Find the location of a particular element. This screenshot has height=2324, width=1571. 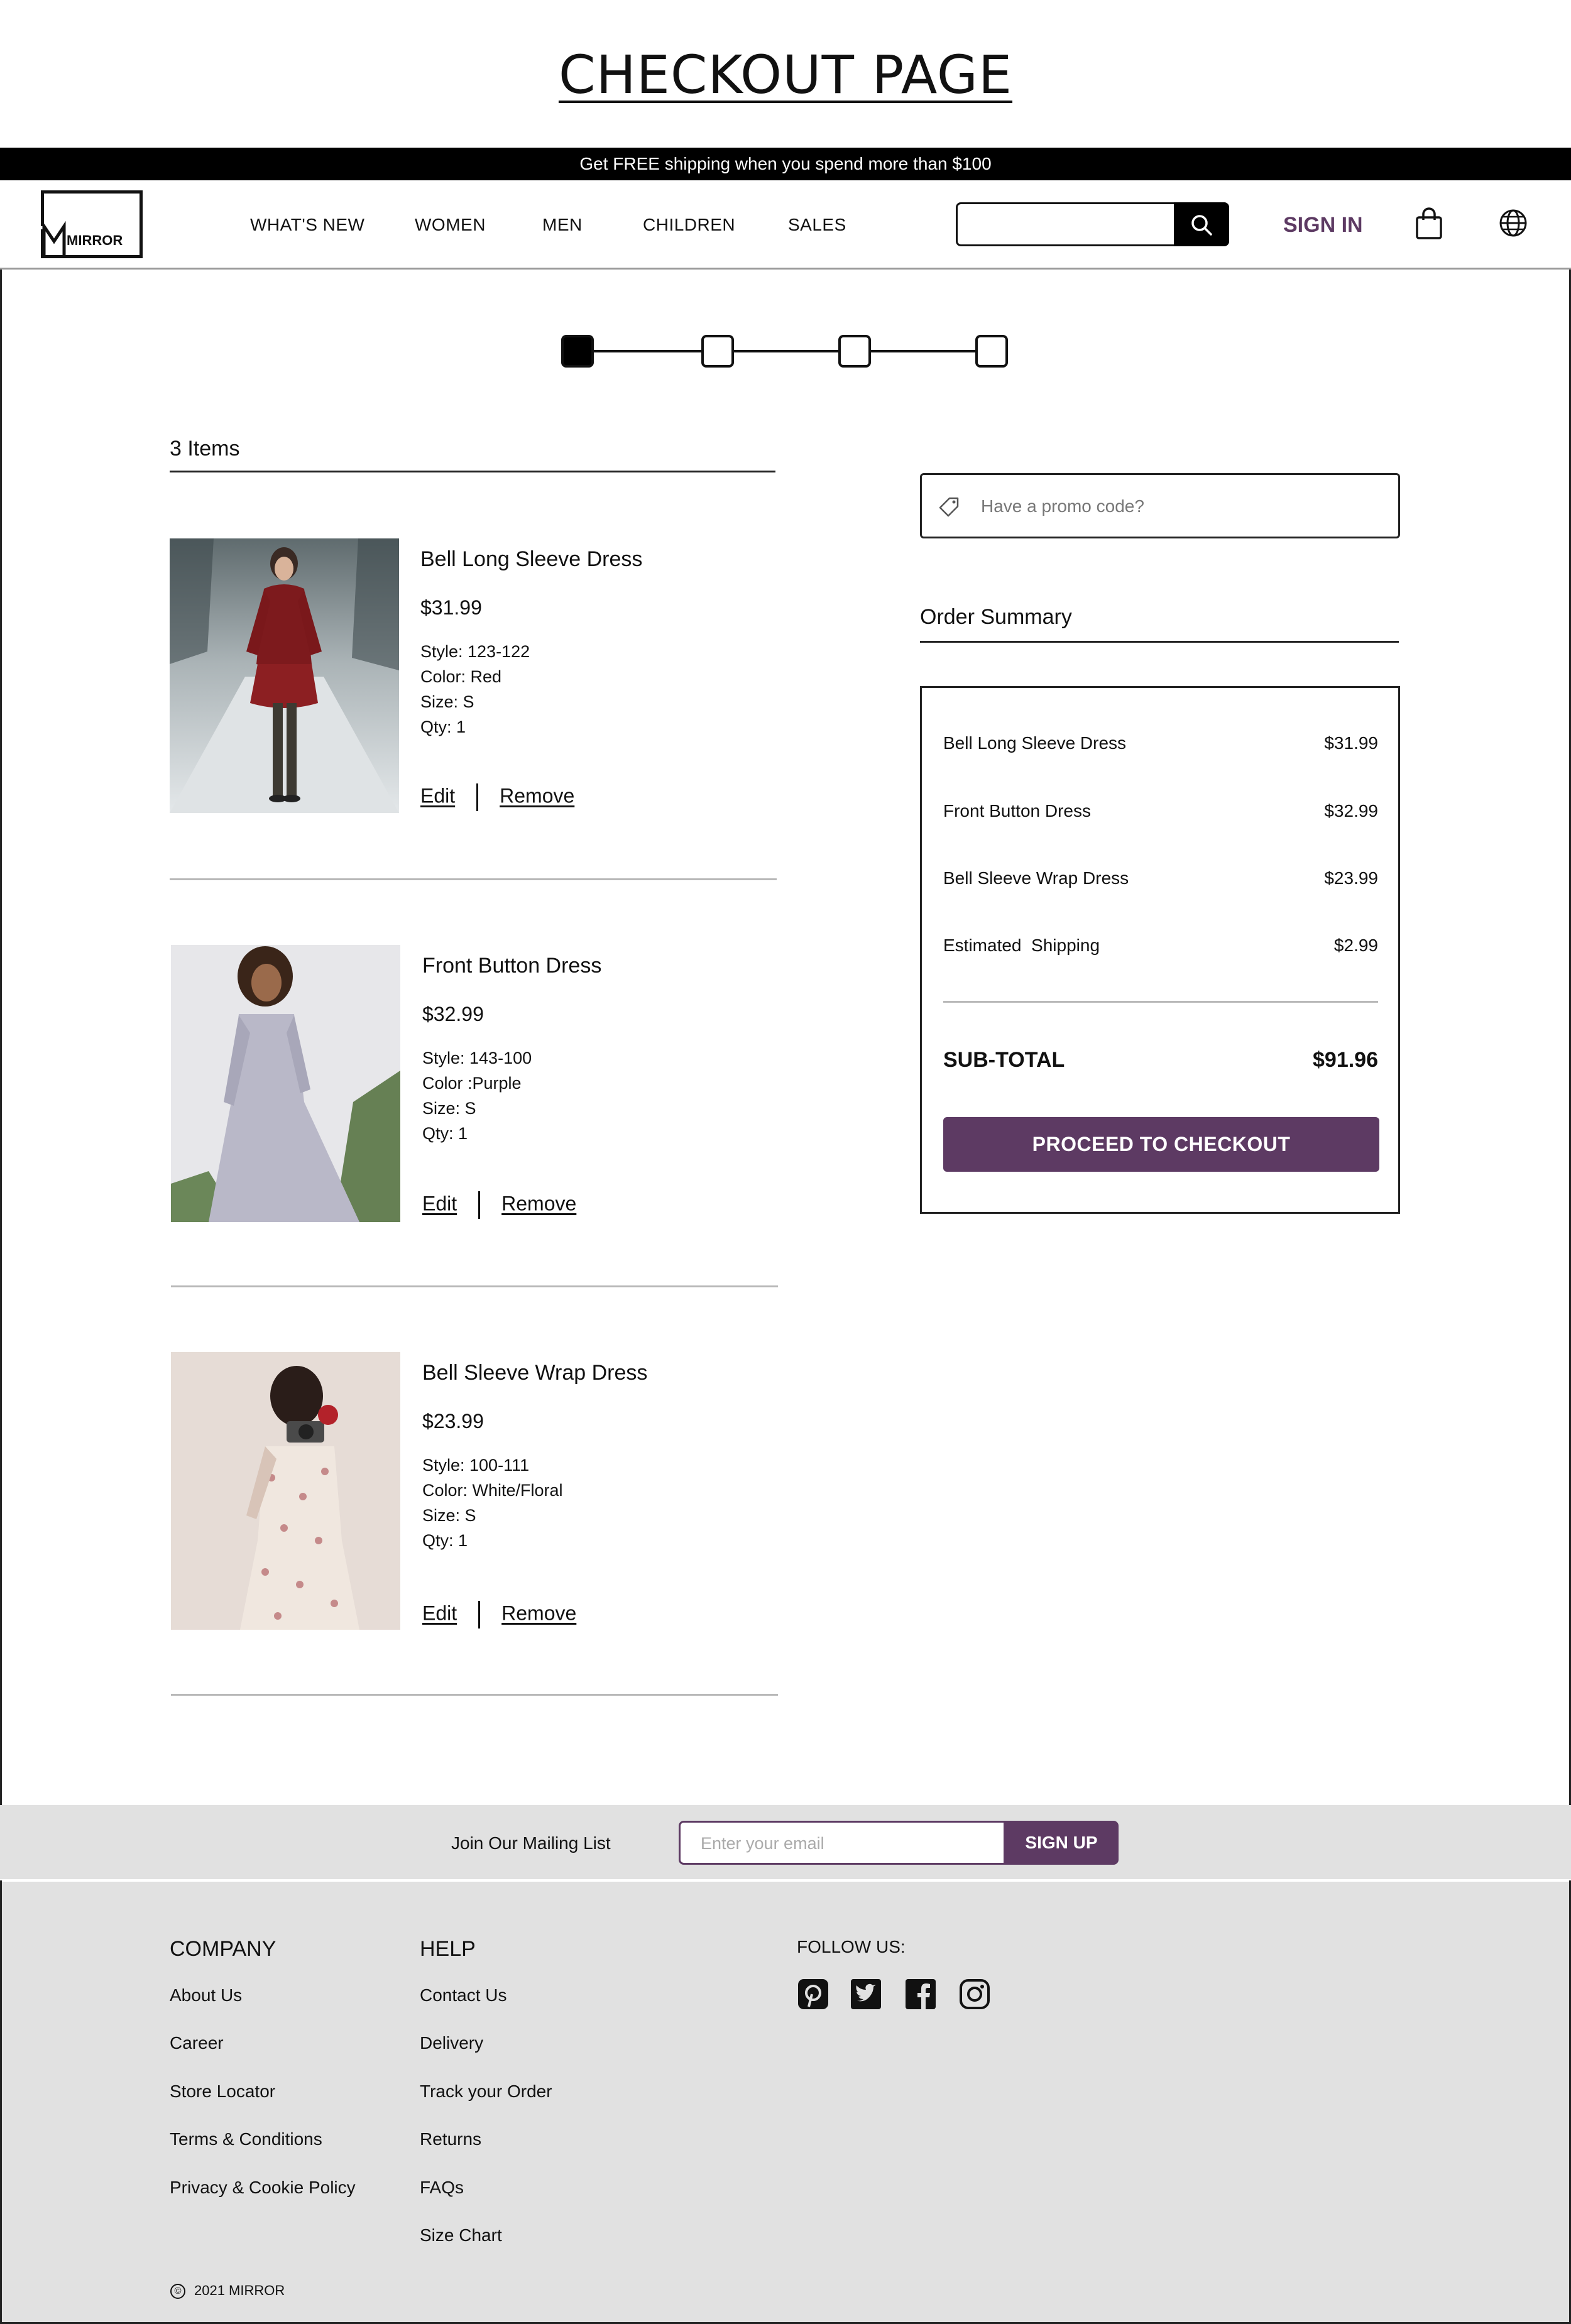

order-summary-title: Order Summary is located at coordinates (996, 617).